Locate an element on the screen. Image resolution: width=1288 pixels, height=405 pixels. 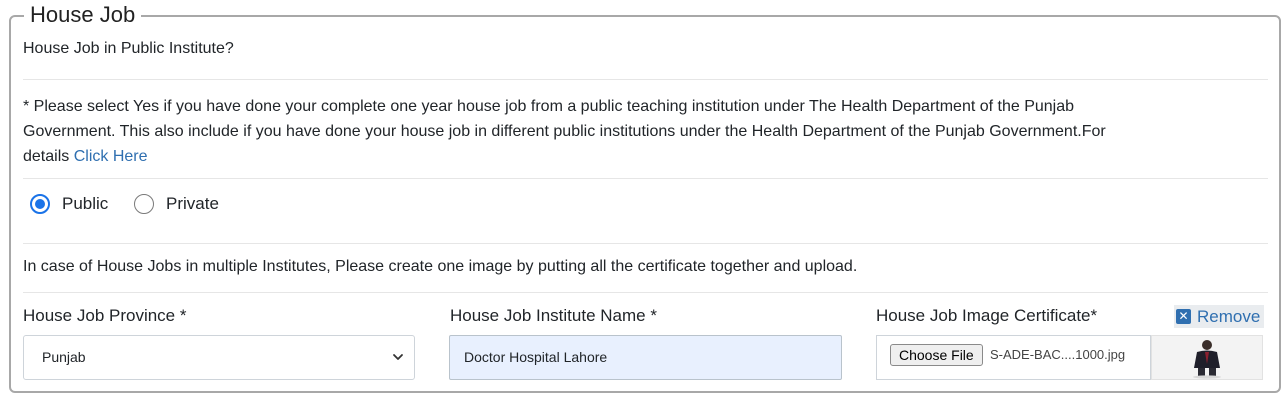
certificate-file-input: Choose File S-ADE-BAC....1000.jpg is located at coordinates (1013, 357).